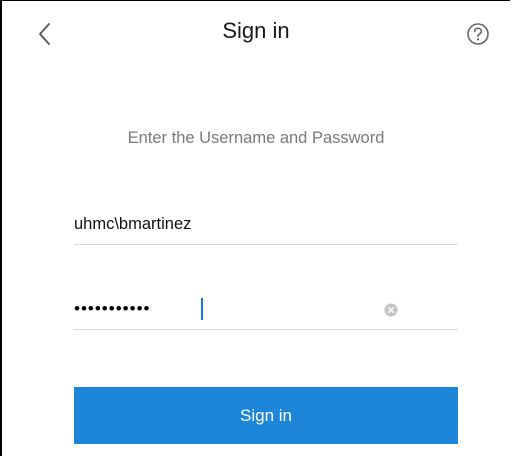  I want to click on help-button, so click(478, 34).